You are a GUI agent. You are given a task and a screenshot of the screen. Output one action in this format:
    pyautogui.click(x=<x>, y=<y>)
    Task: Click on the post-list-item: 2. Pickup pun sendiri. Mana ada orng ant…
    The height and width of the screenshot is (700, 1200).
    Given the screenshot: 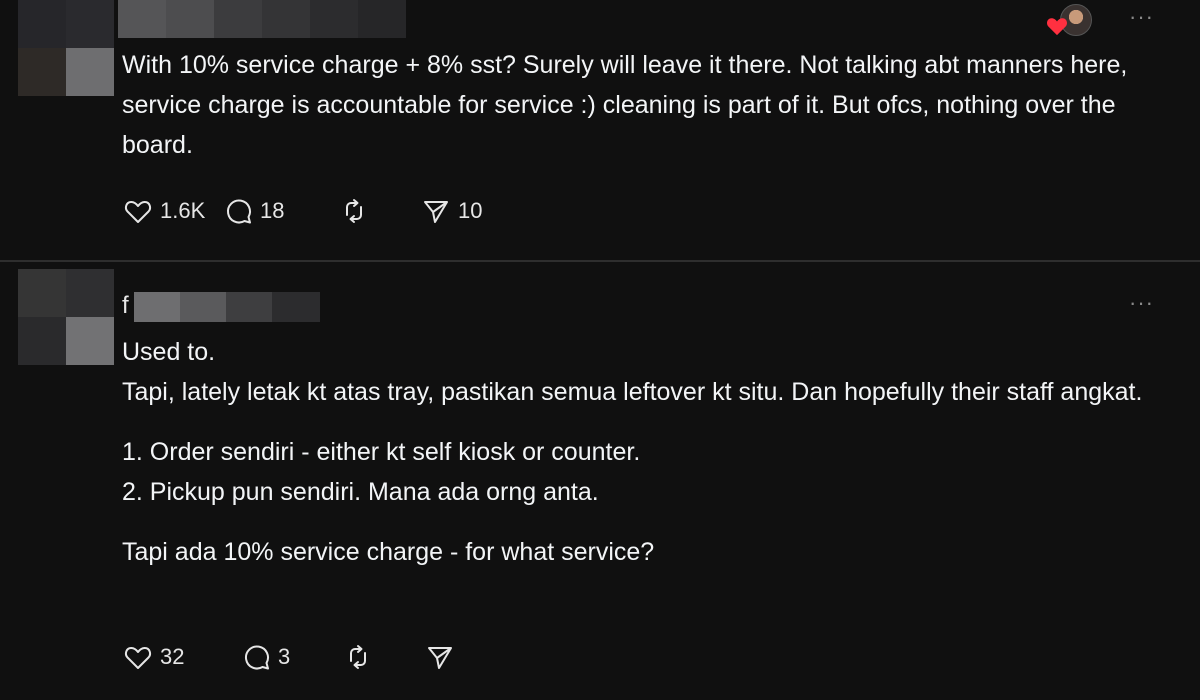 What is the action you would take?
    pyautogui.click(x=360, y=492)
    